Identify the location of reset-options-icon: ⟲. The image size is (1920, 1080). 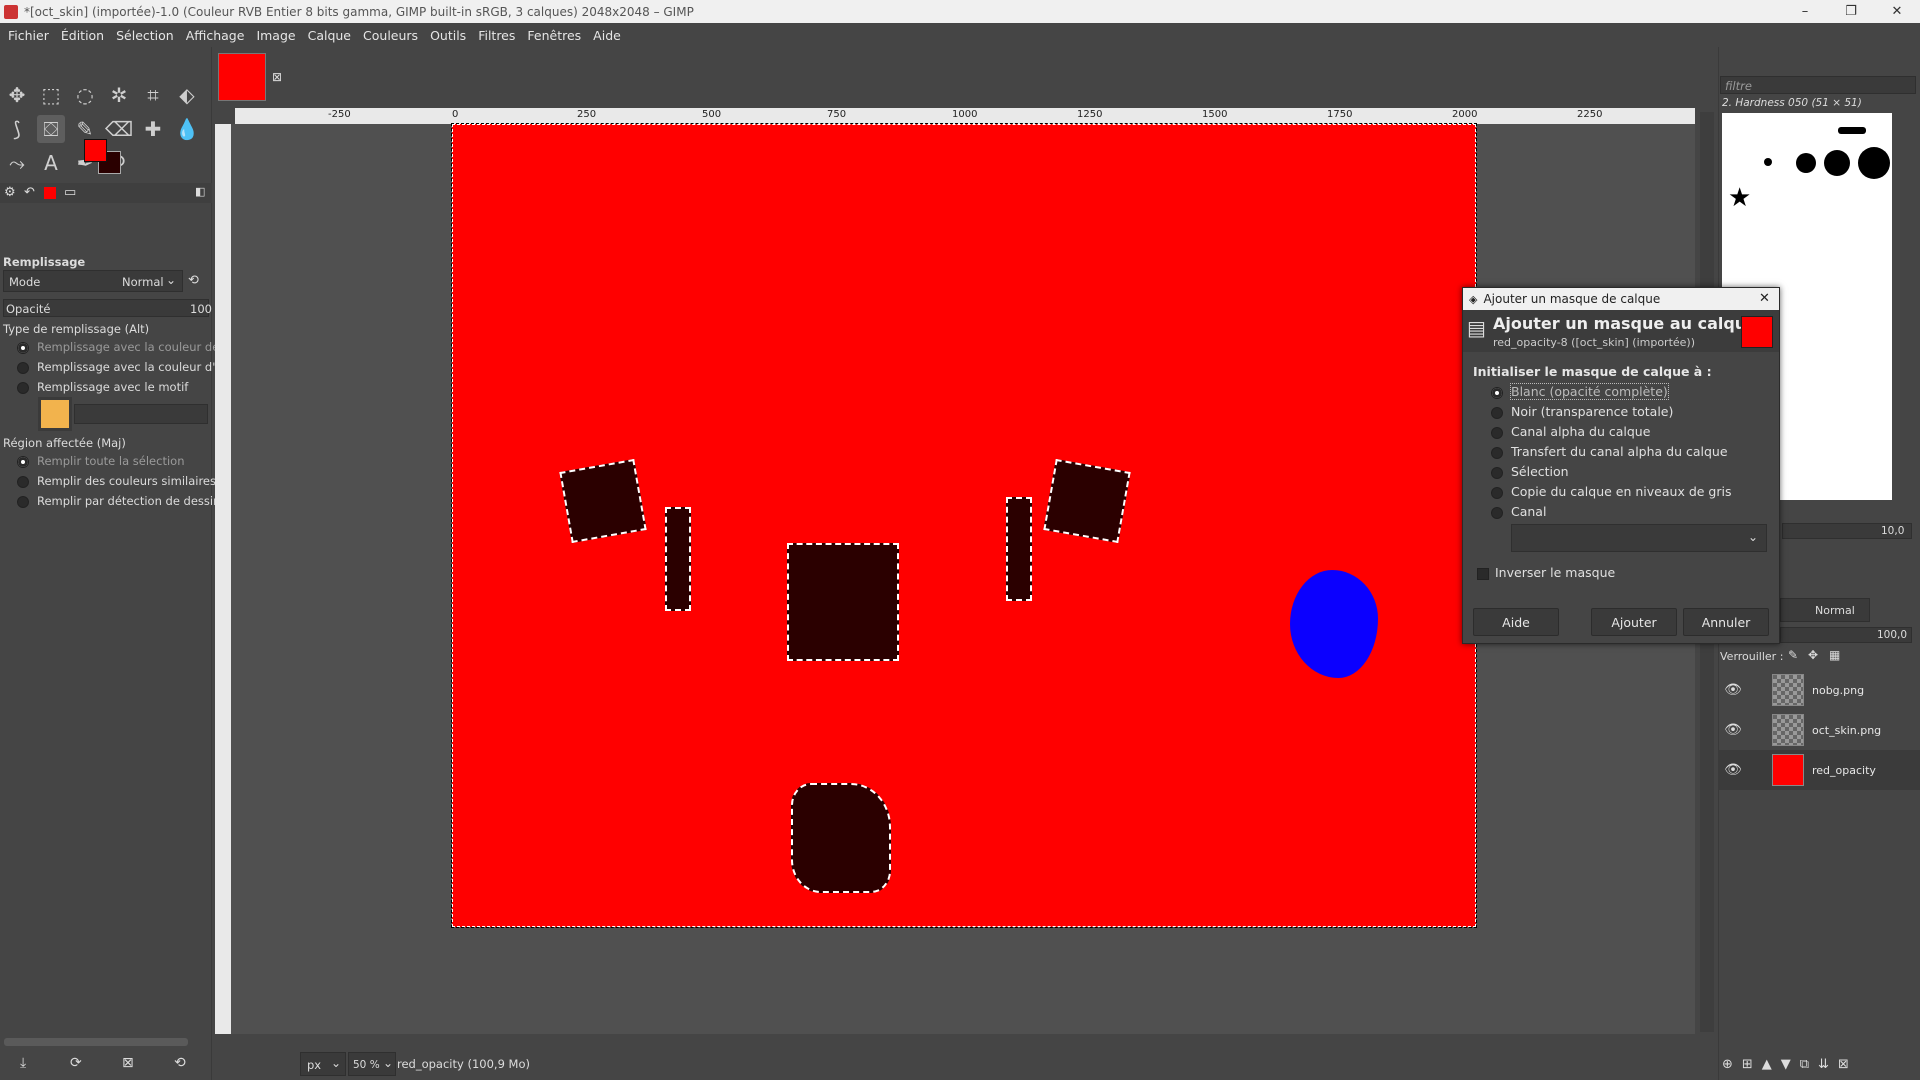
(180, 1063).